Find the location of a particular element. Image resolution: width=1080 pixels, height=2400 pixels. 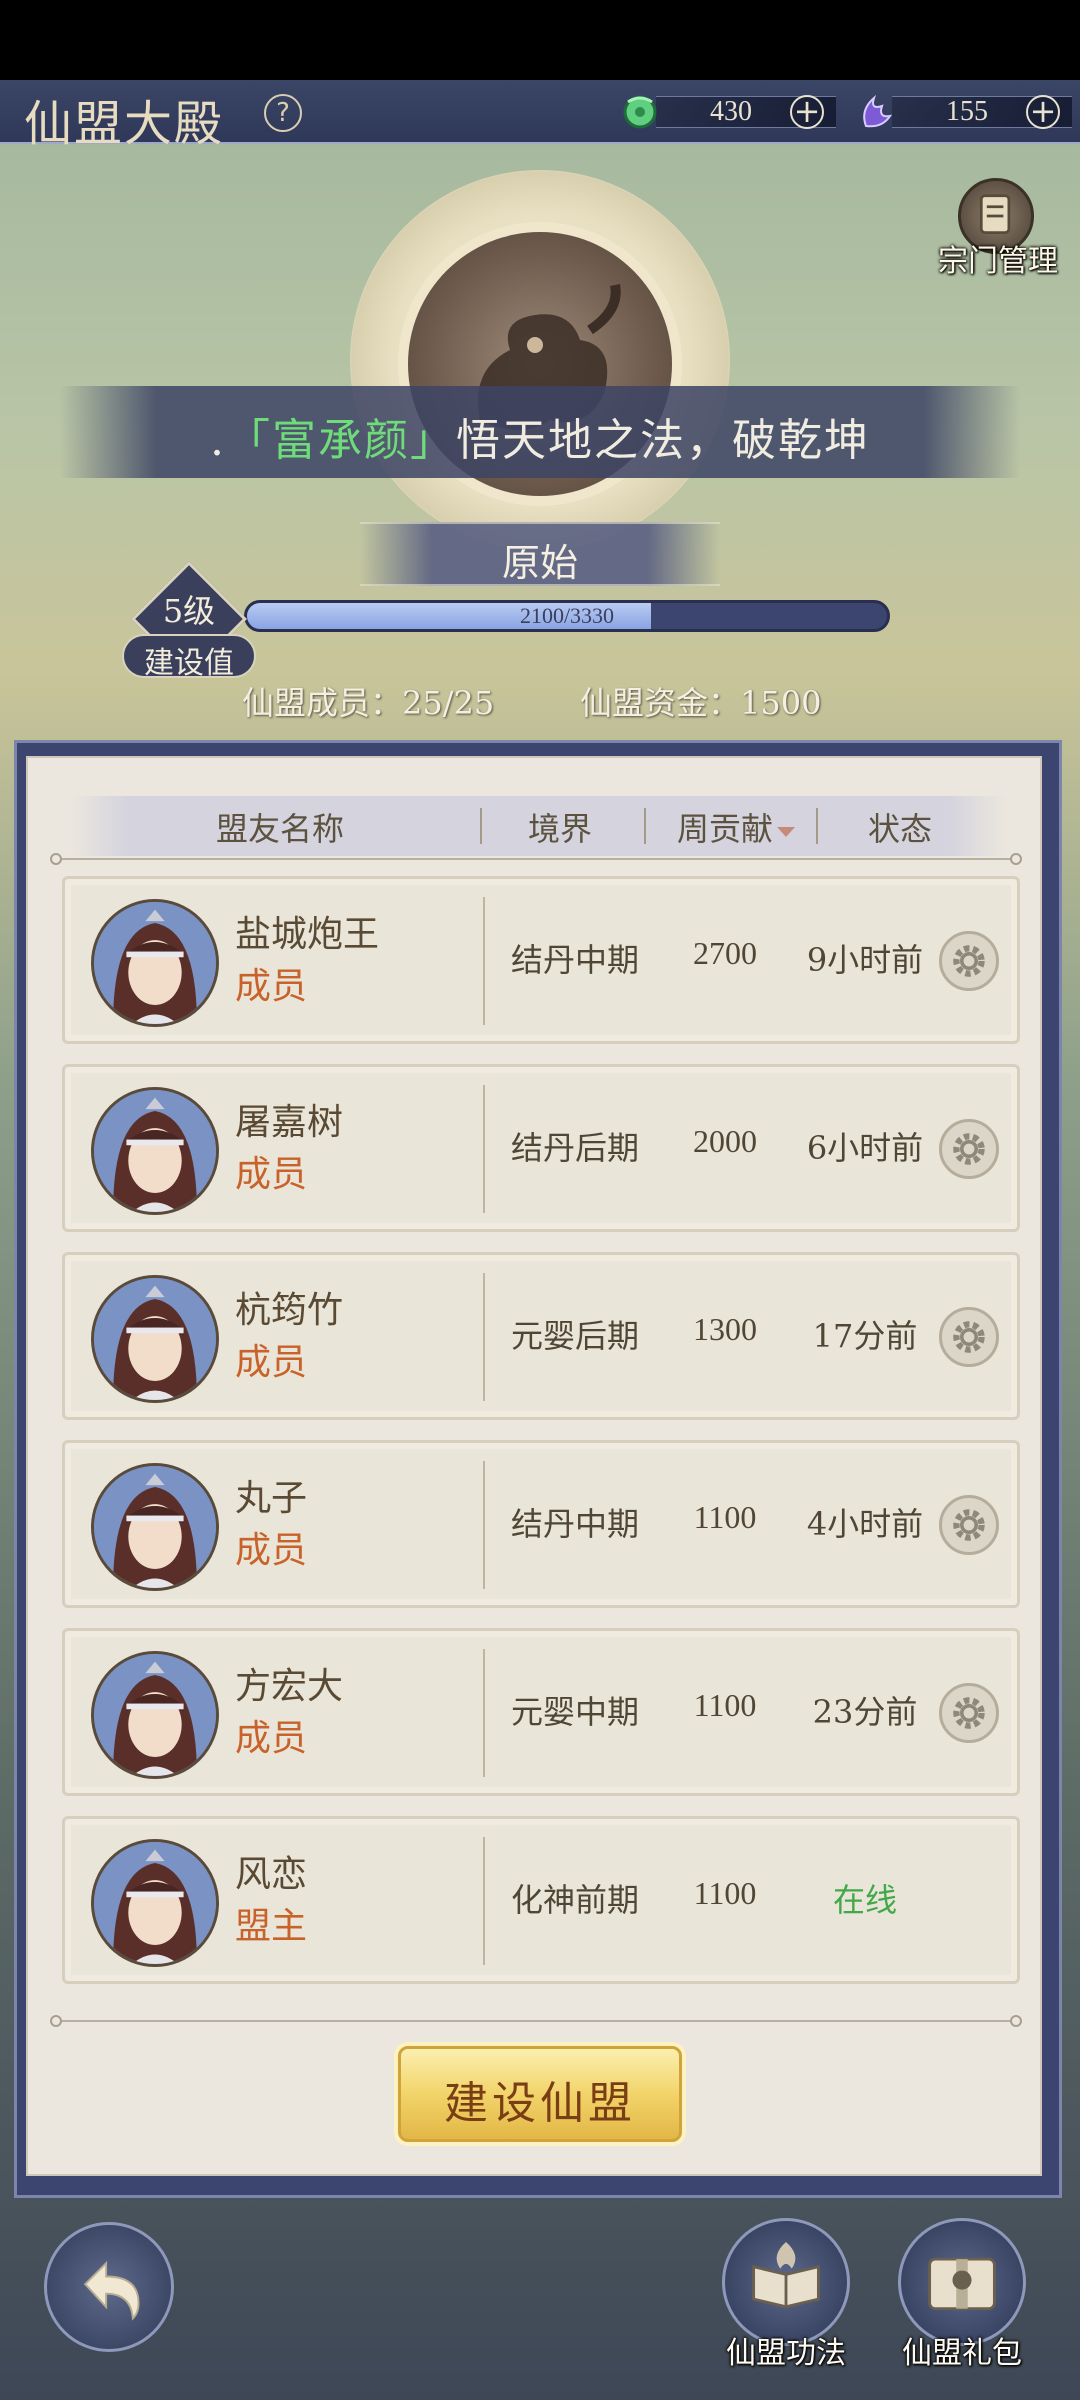

add-jade-button: + is located at coordinates (807, 112).